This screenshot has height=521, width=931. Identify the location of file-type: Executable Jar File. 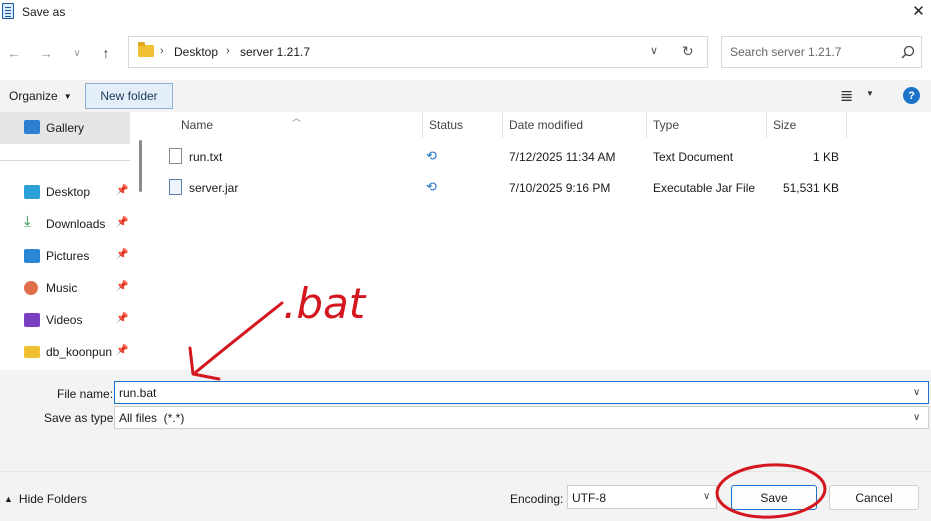
(704, 188).